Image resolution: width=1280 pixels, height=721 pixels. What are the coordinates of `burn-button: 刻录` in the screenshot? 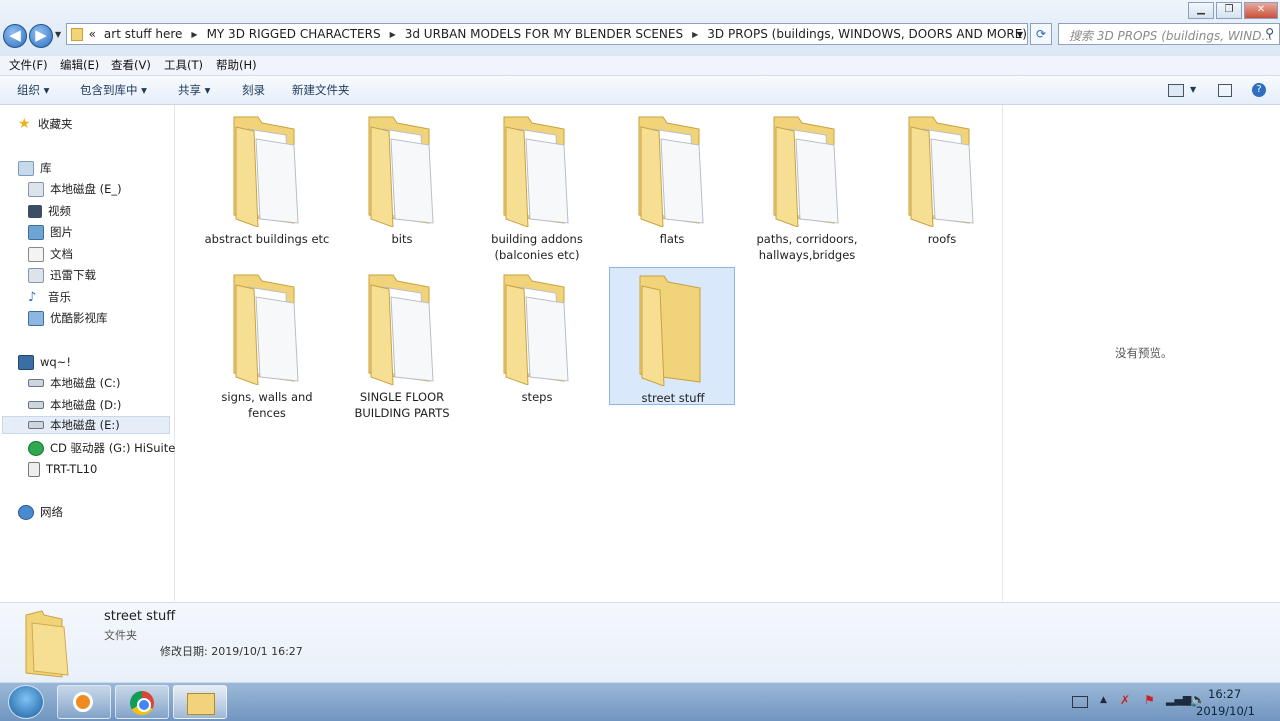 It's located at (253, 90).